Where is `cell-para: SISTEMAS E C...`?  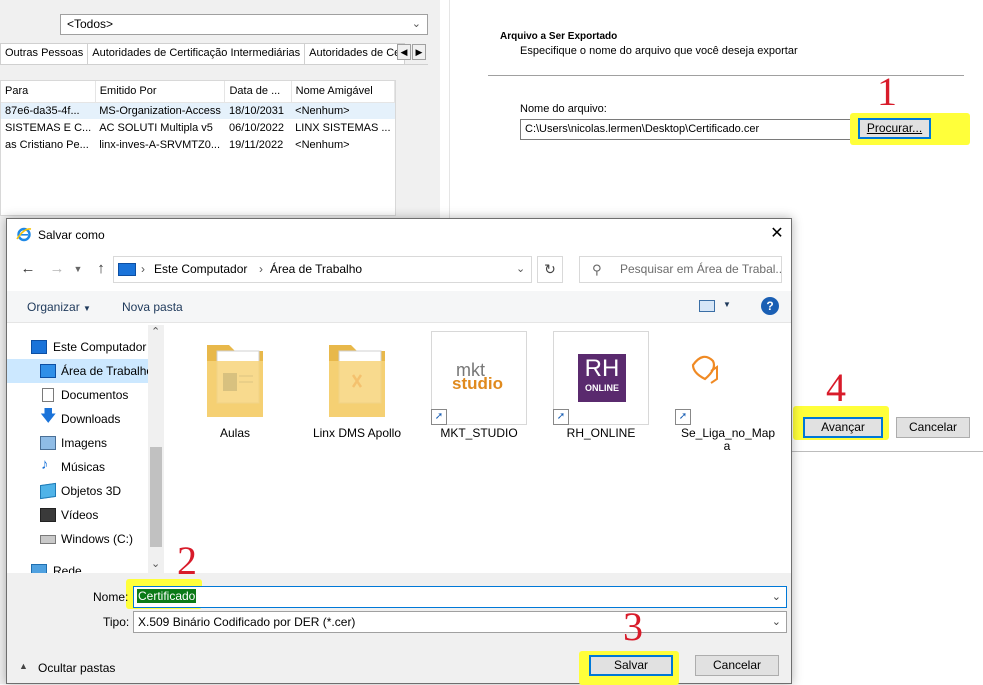 cell-para: SISTEMAS E C... is located at coordinates (48, 127).